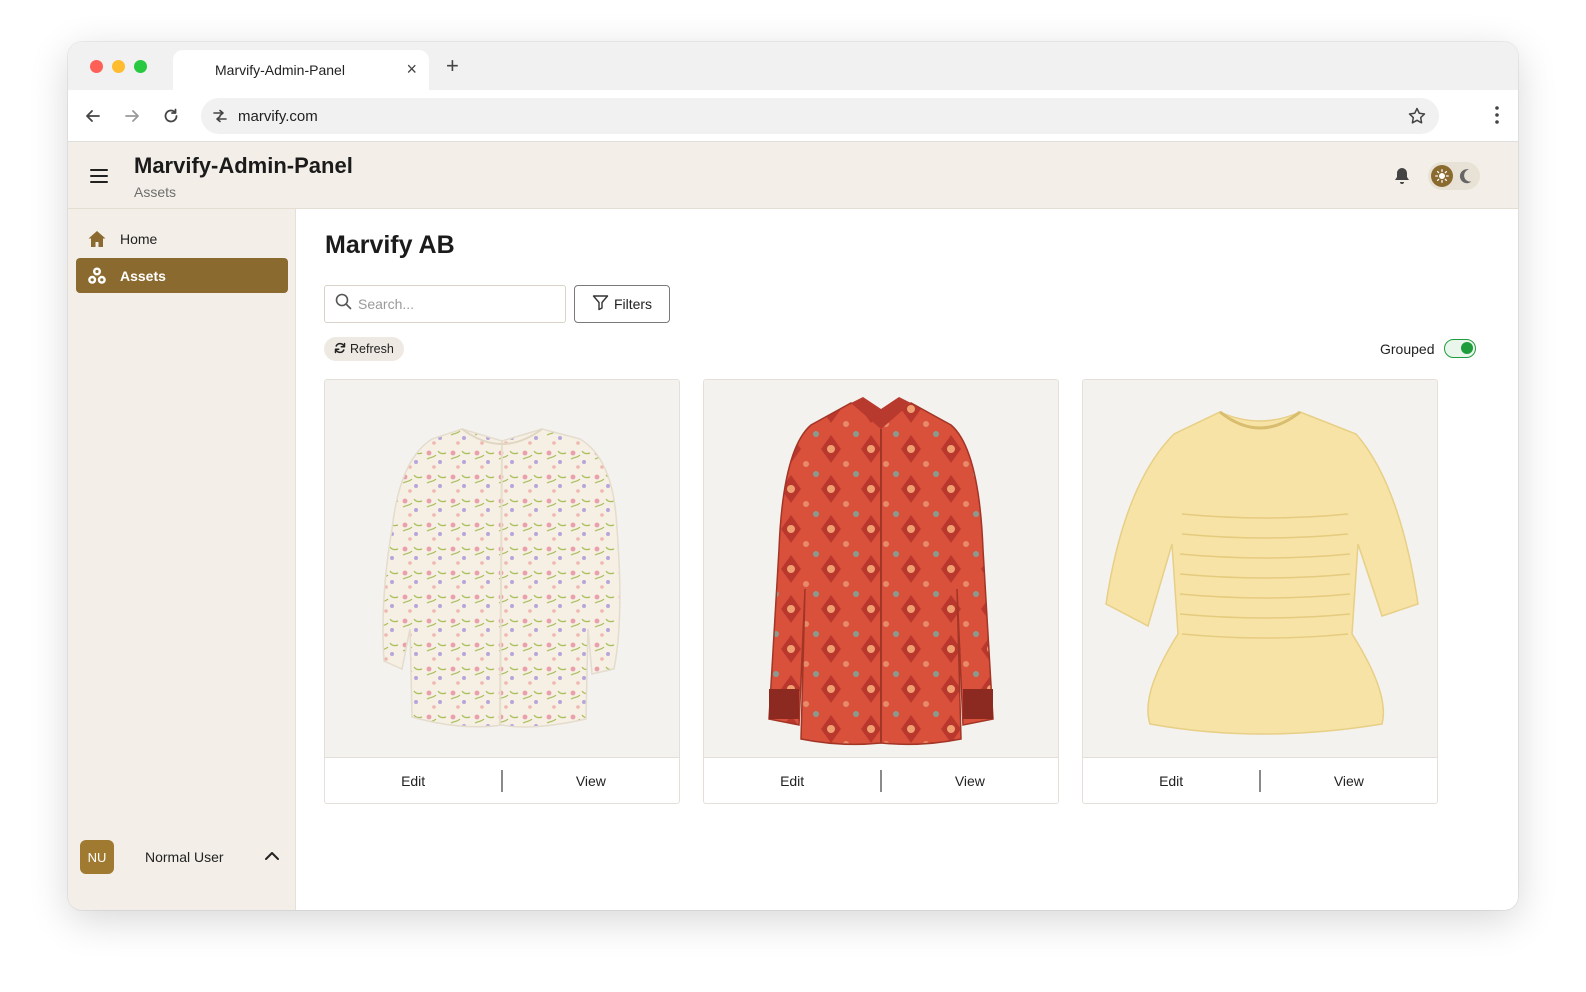 Image resolution: width=1586 pixels, height=992 pixels. Describe the element at coordinates (793, 175) in the screenshot. I see `app-header: Marvify-Admin-Panel Assets` at that location.